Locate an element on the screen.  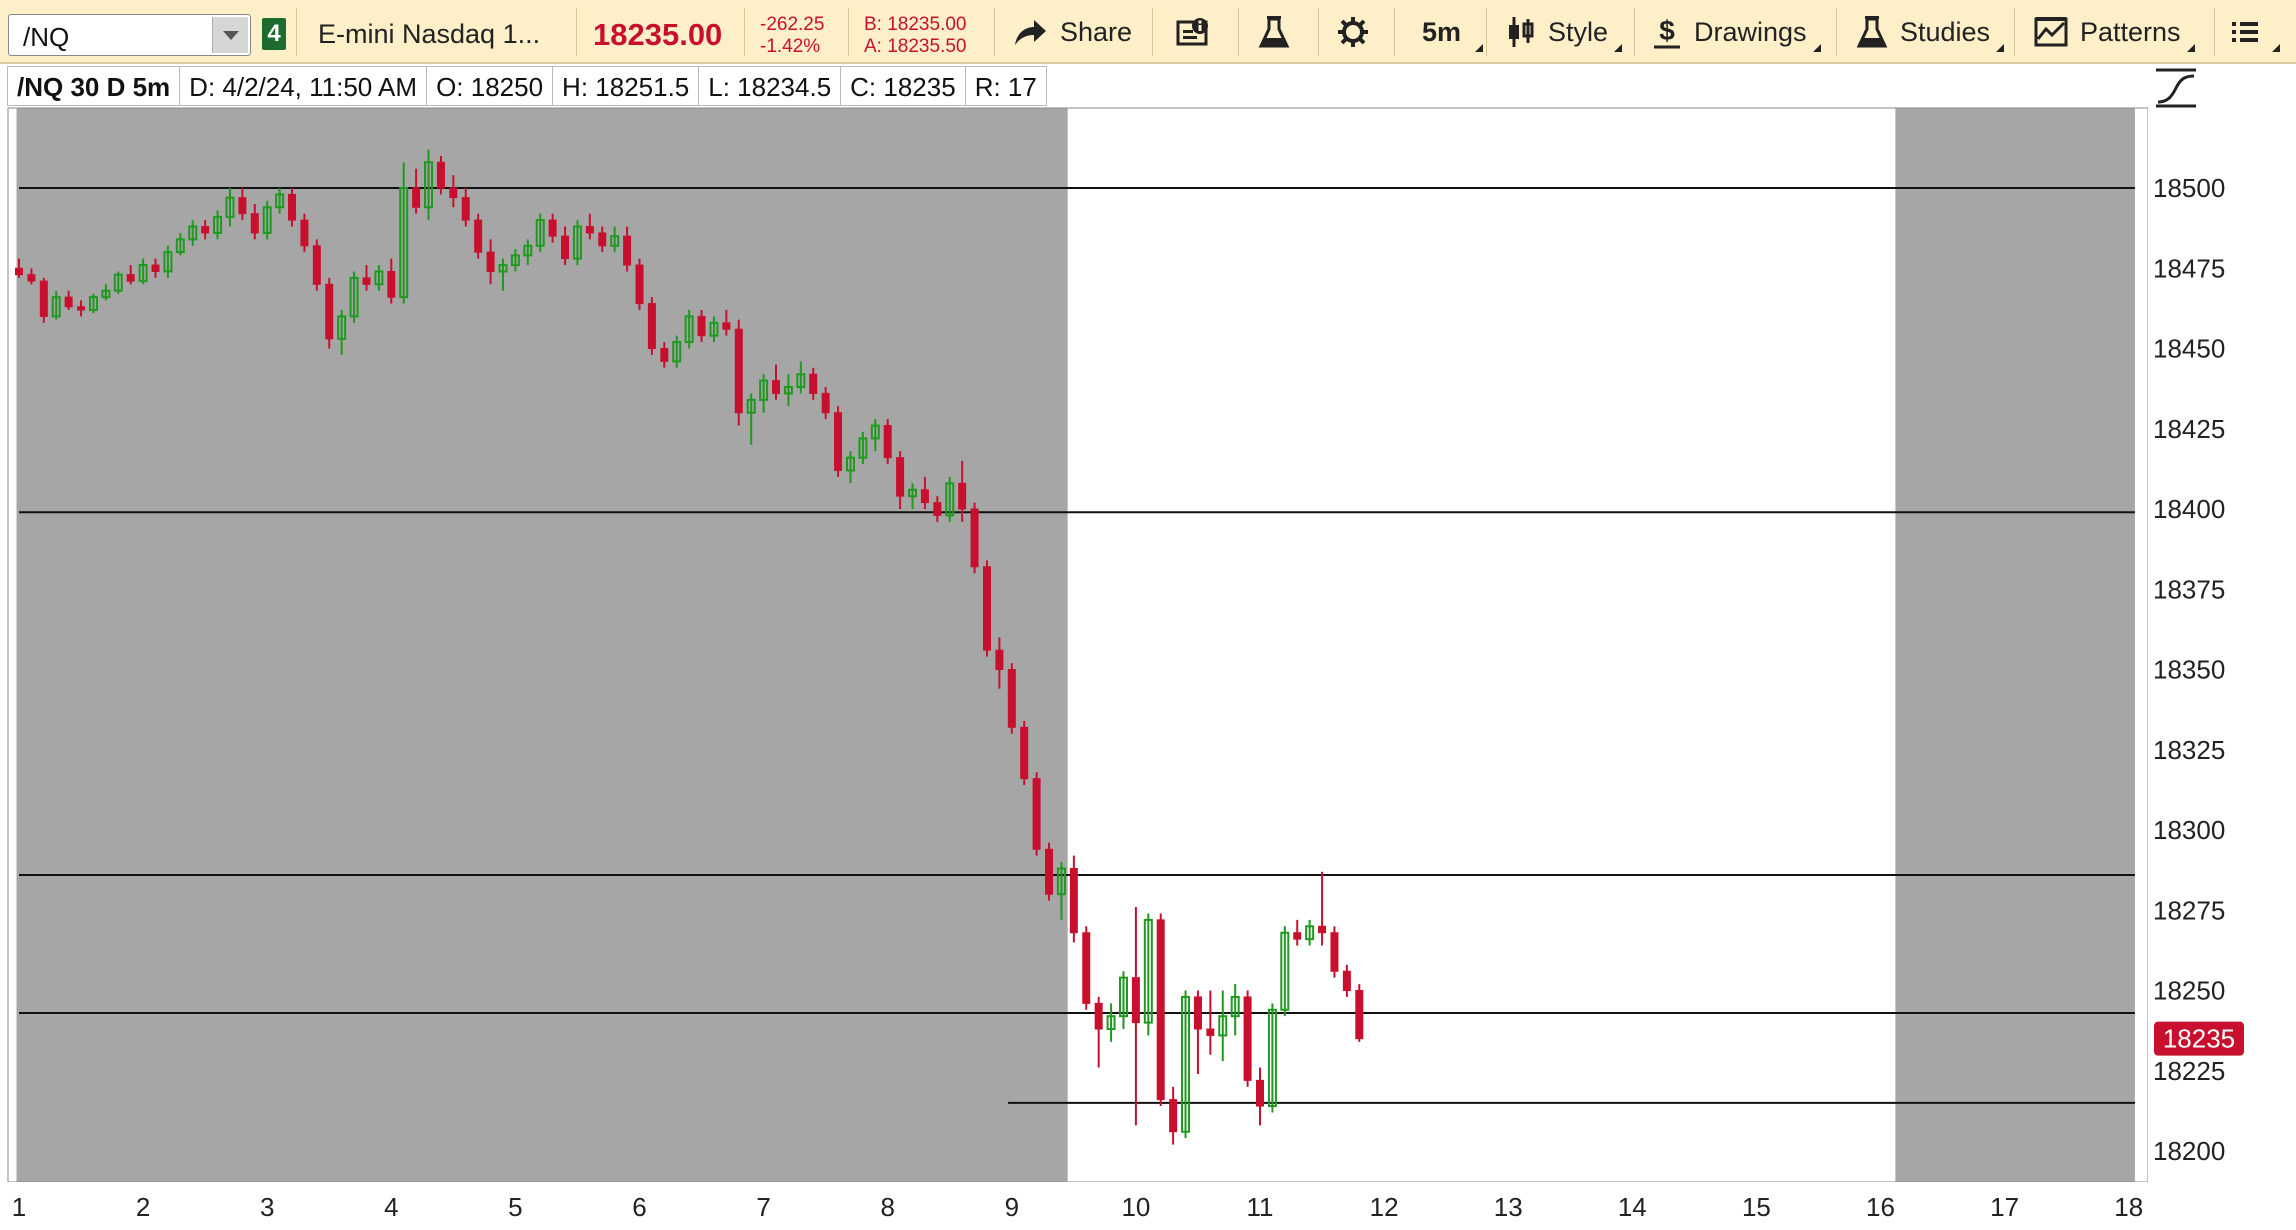
y-tick-label: 18400 is located at coordinates (2189, 509).